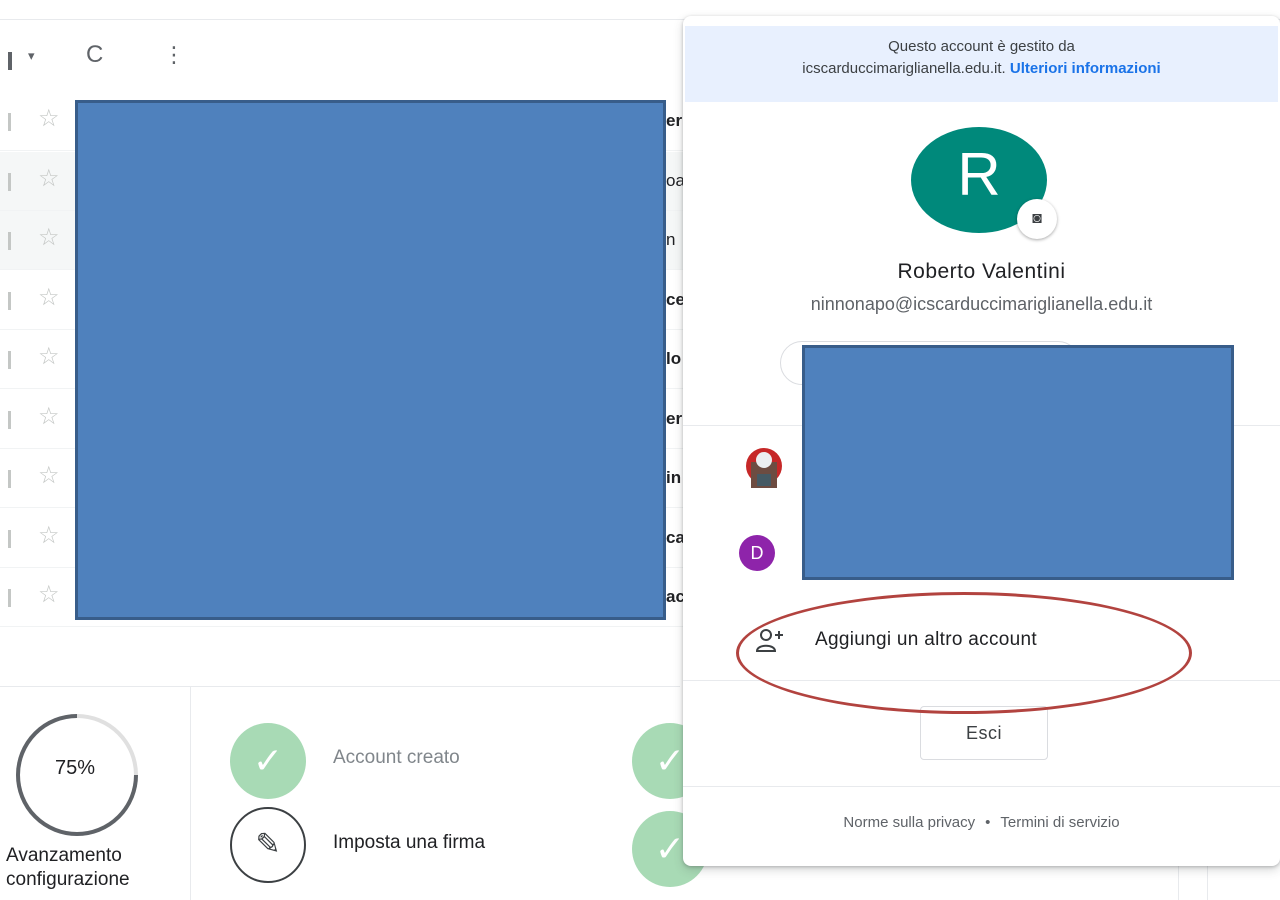 This screenshot has height=900, width=1280. What do you see at coordinates (1059, 822) in the screenshot?
I see `terms-link: Termini di servizio` at bounding box center [1059, 822].